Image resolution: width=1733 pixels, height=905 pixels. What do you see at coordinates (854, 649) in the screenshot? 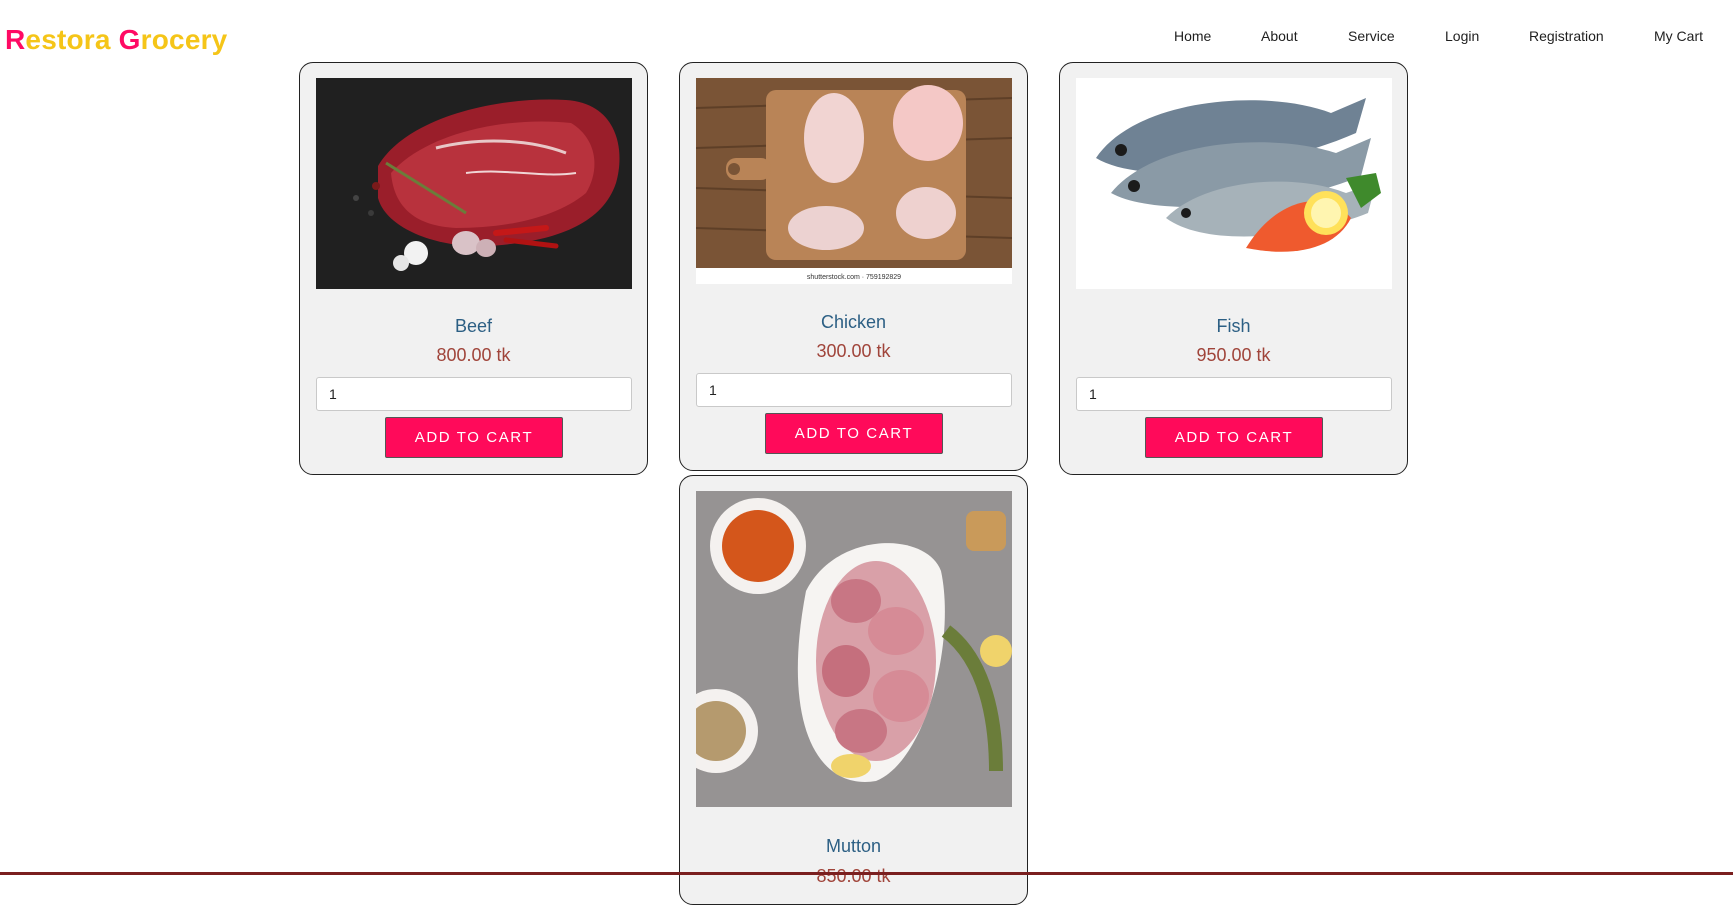
I see `mutton-photo` at bounding box center [854, 649].